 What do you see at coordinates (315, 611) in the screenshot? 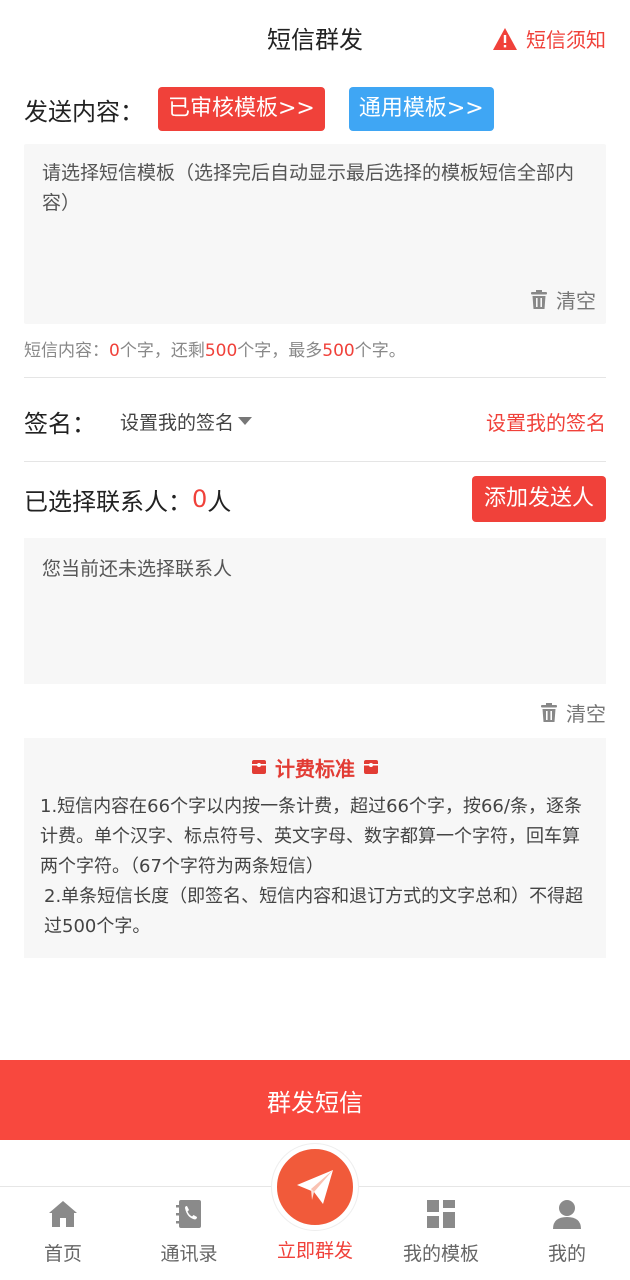
I see `contacts-list: 您当前还未选择联系人` at bounding box center [315, 611].